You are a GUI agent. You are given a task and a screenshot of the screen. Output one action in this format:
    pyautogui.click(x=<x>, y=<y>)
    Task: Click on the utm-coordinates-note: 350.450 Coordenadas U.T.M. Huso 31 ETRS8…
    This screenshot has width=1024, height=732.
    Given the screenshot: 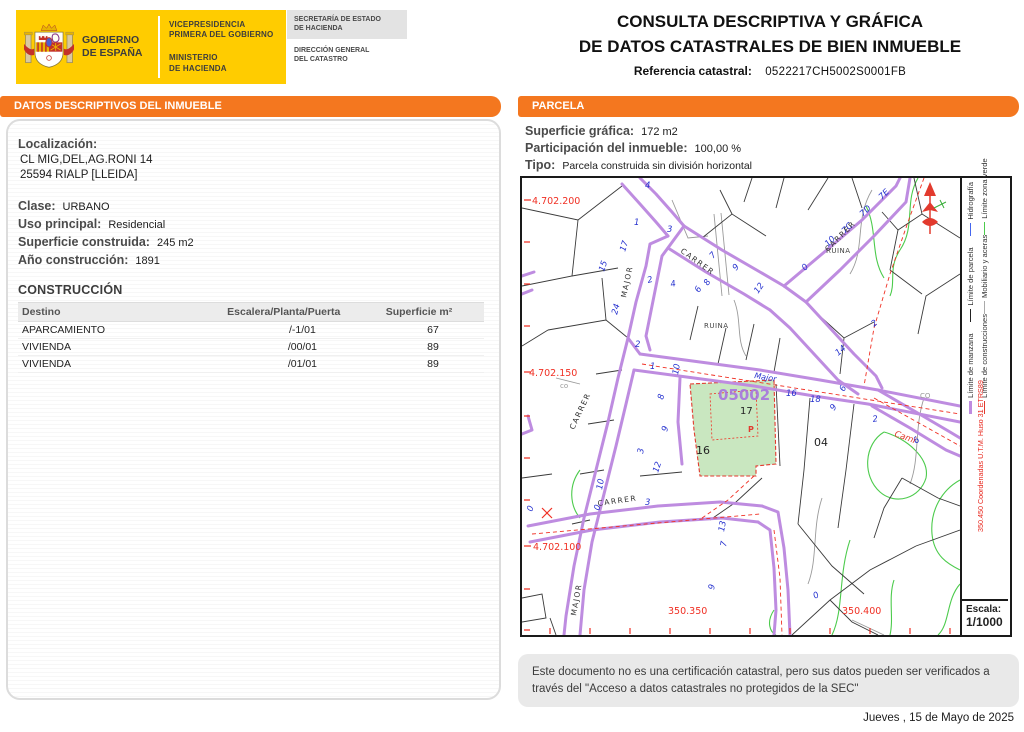 What is the action you would take?
    pyautogui.click(x=980, y=456)
    